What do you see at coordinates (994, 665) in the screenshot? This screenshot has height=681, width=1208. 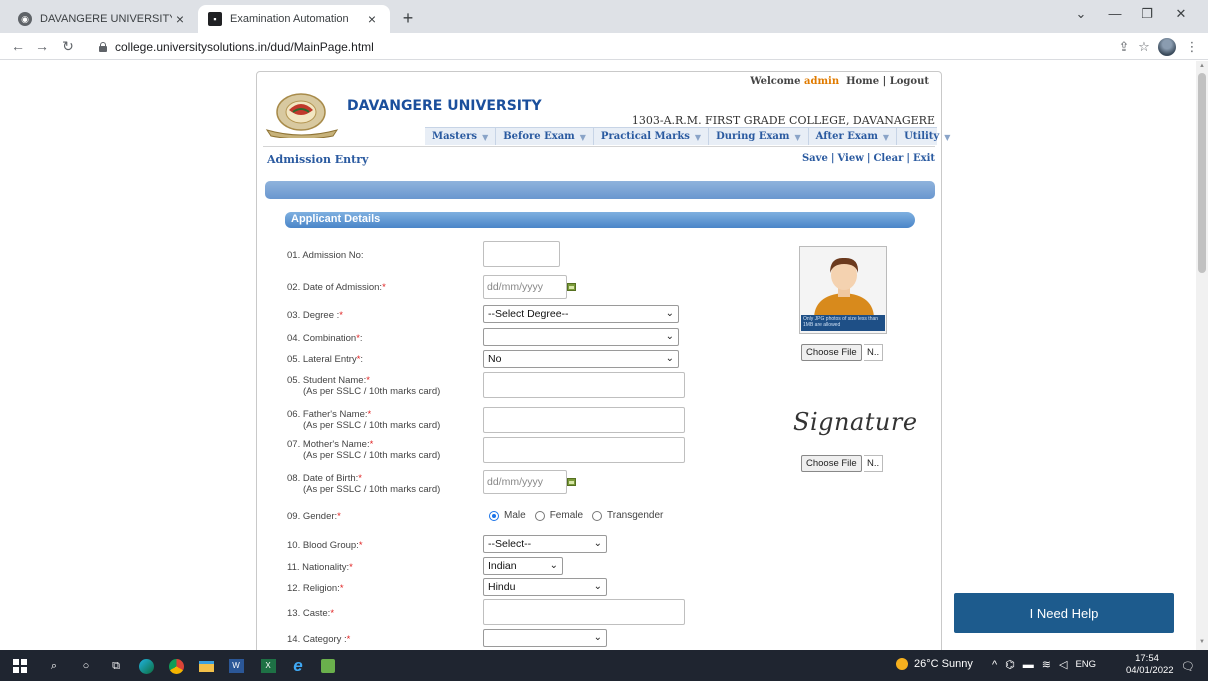 I see `chevron-up-icon: ^` at bounding box center [994, 665].